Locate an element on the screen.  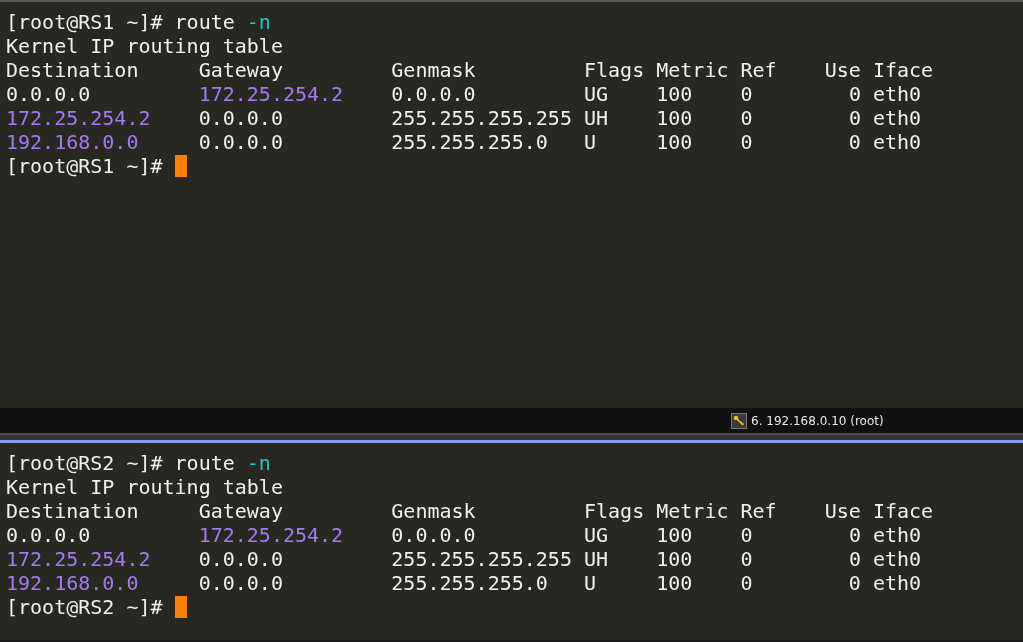
terminal-line: [root@RS2 ~]# route -n is located at coordinates (138, 463).